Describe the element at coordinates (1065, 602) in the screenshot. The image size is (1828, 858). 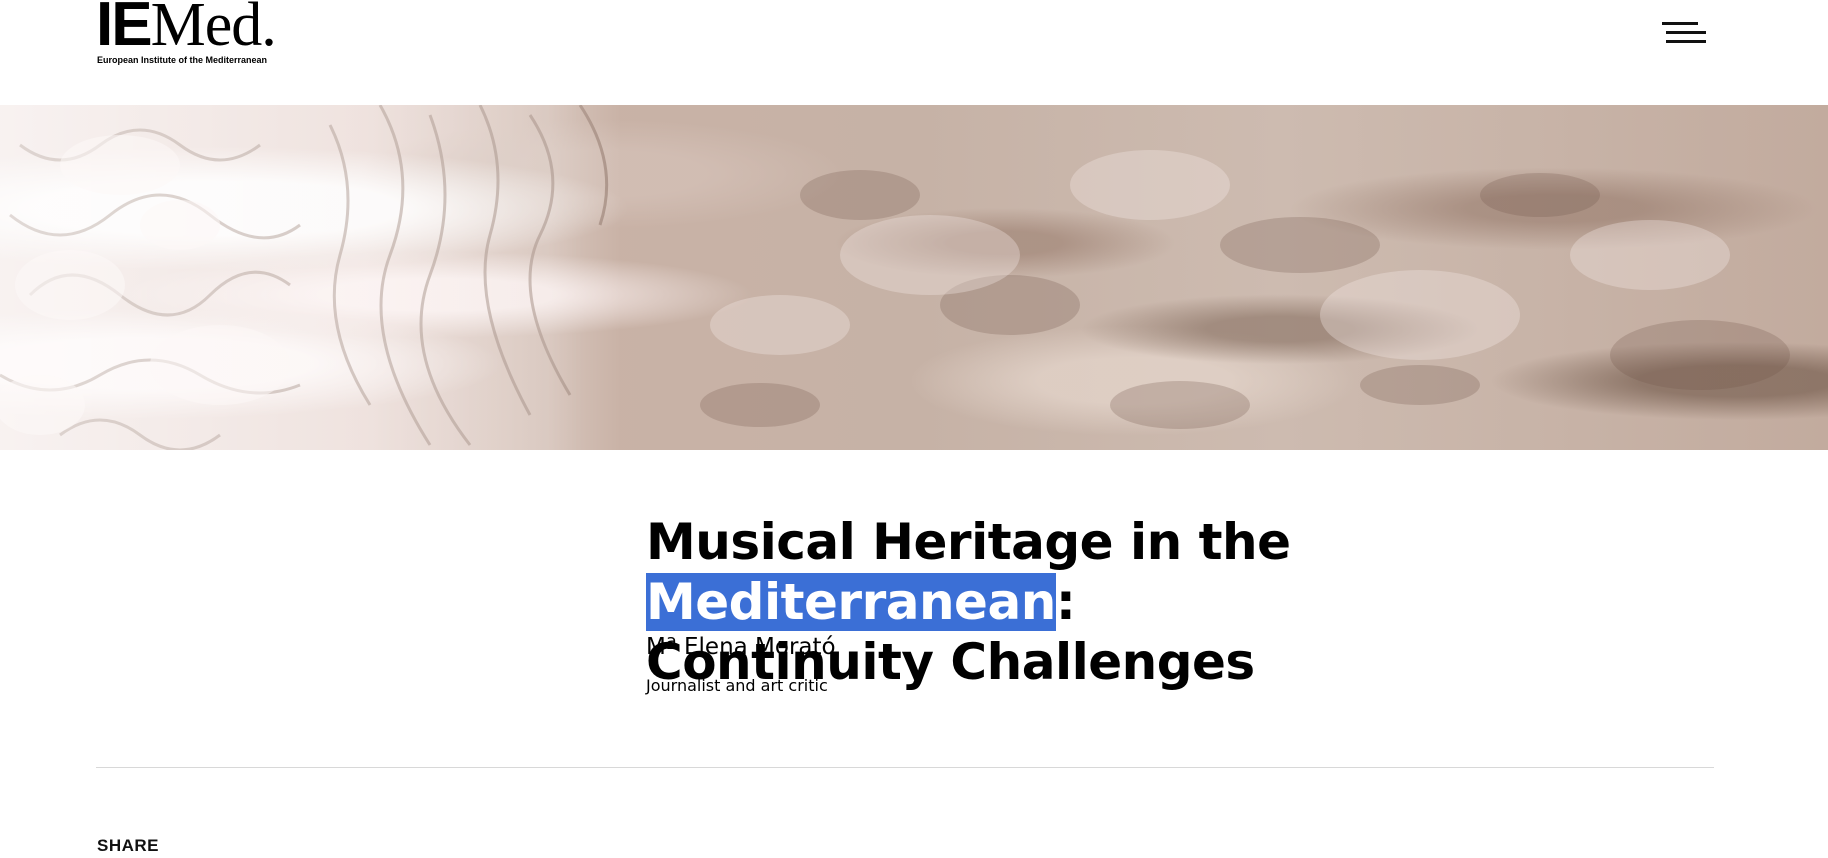
I see `title-part-2: :` at that location.